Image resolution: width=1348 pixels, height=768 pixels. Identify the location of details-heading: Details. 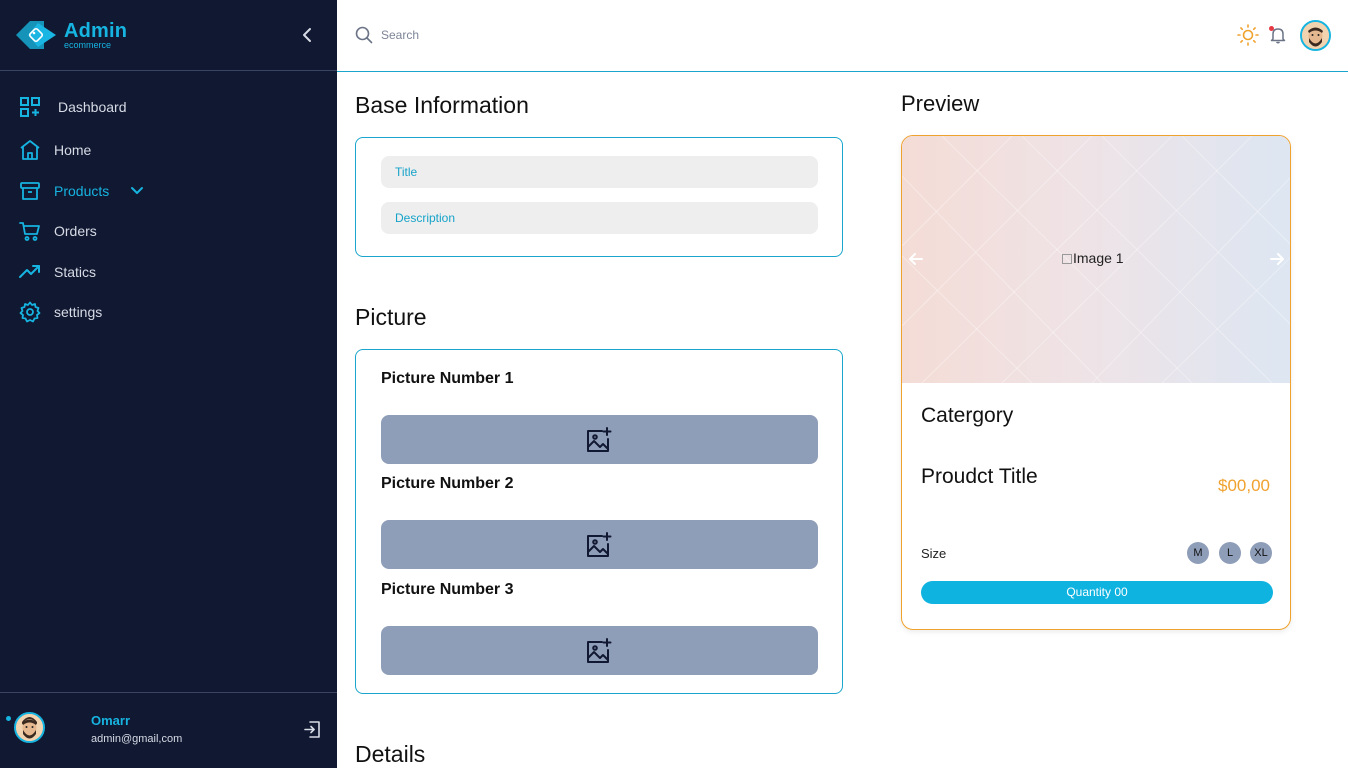
(390, 754).